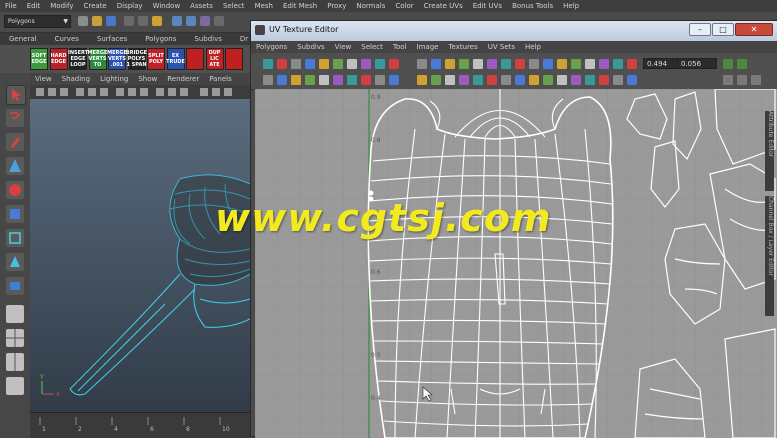 This screenshot has height=438, width=777. I want to click on menu-file: File, so click(11, 6).